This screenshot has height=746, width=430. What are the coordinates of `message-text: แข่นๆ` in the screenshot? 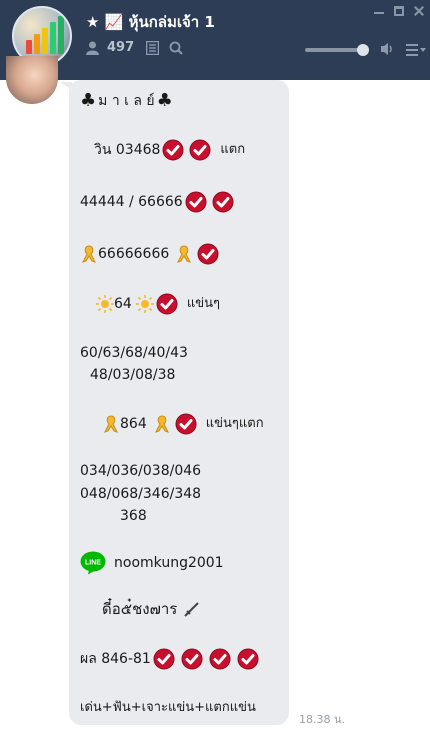 It's located at (203, 303).